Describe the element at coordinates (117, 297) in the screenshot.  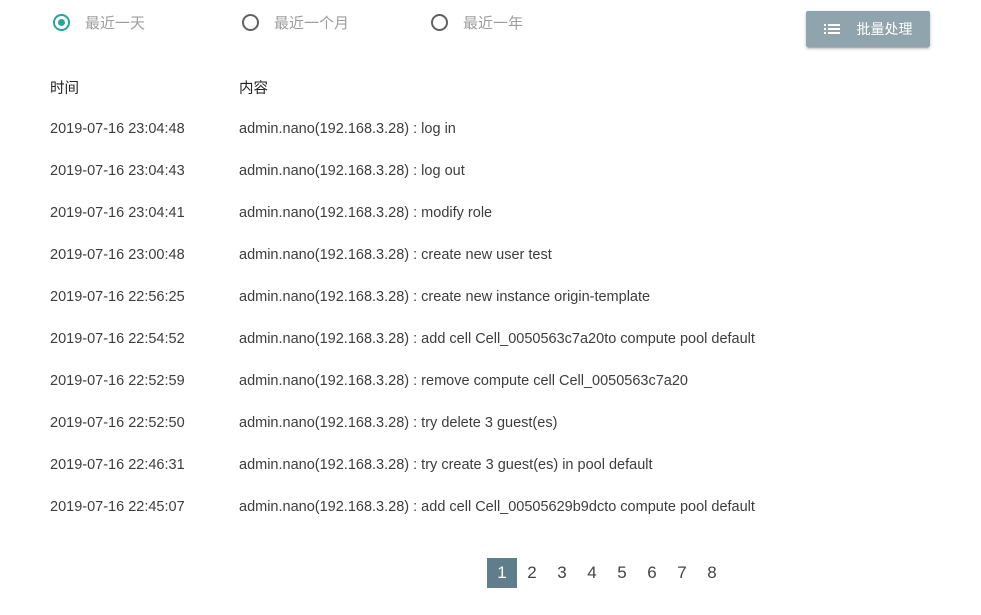
I see `cell-time: 2019-07-16 22:56:25` at that location.